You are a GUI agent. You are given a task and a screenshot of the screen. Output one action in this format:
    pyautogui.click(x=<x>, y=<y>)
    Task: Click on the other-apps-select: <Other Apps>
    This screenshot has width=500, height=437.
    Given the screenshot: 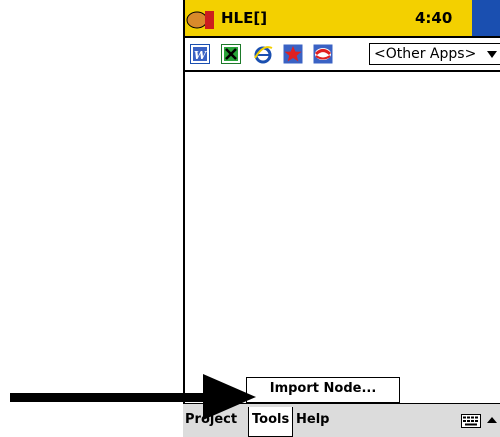 What is the action you would take?
    pyautogui.click(x=434, y=54)
    